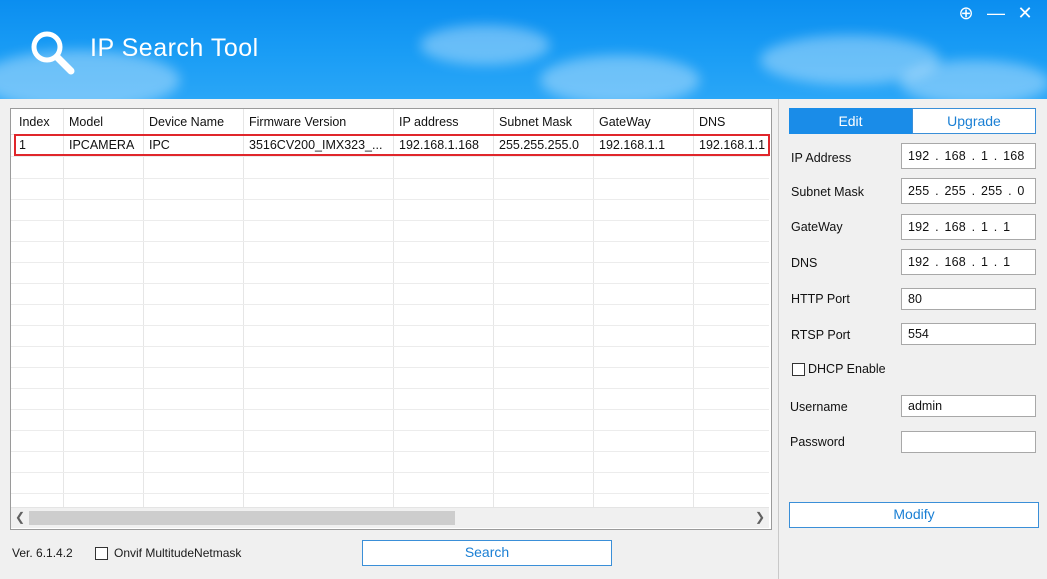 This screenshot has height=579, width=1047. What do you see at coordinates (914, 515) in the screenshot?
I see `modify-button: Modify` at bounding box center [914, 515].